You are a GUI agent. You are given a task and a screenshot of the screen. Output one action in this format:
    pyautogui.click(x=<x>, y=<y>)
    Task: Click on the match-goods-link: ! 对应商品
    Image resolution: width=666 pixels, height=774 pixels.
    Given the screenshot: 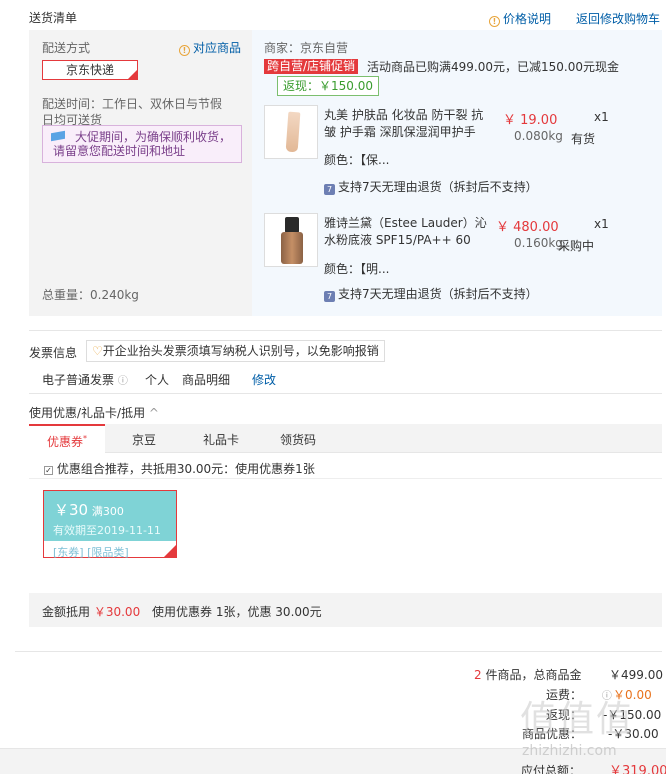 What is the action you would take?
    pyautogui.click(x=210, y=47)
    